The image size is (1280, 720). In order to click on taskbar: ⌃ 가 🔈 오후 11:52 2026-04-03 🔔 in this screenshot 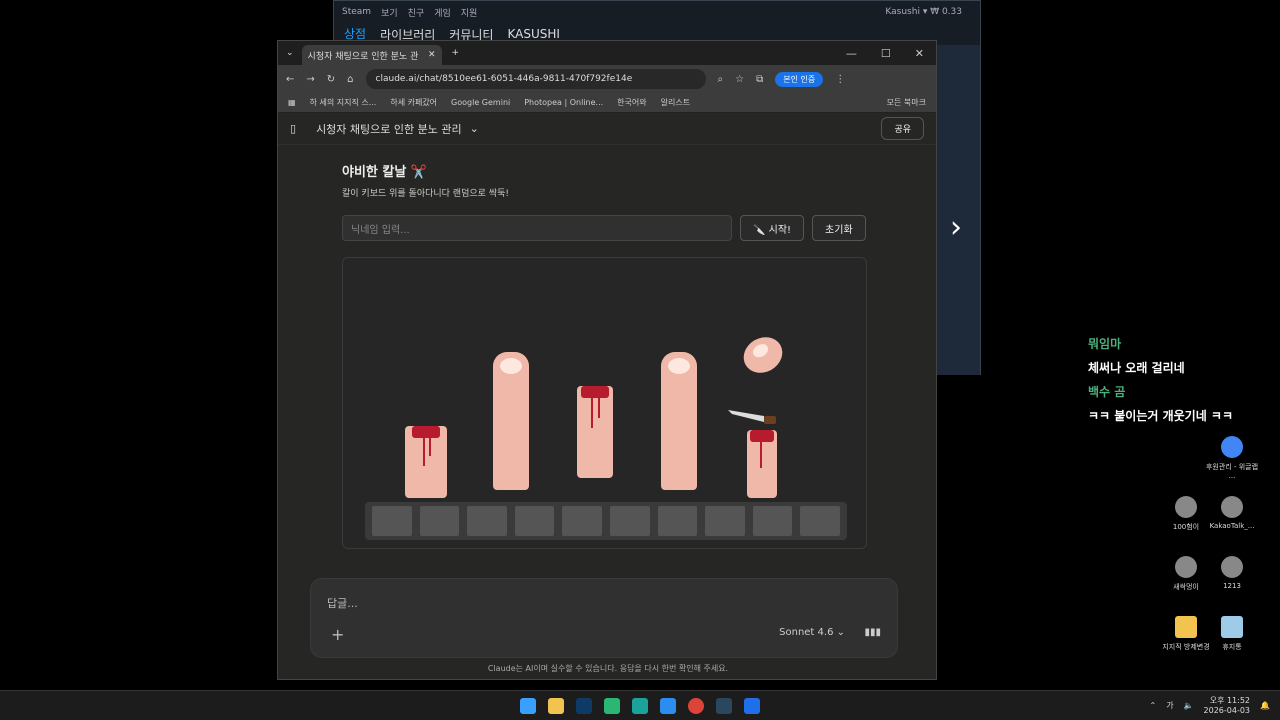, I will do `click(640, 705)`.